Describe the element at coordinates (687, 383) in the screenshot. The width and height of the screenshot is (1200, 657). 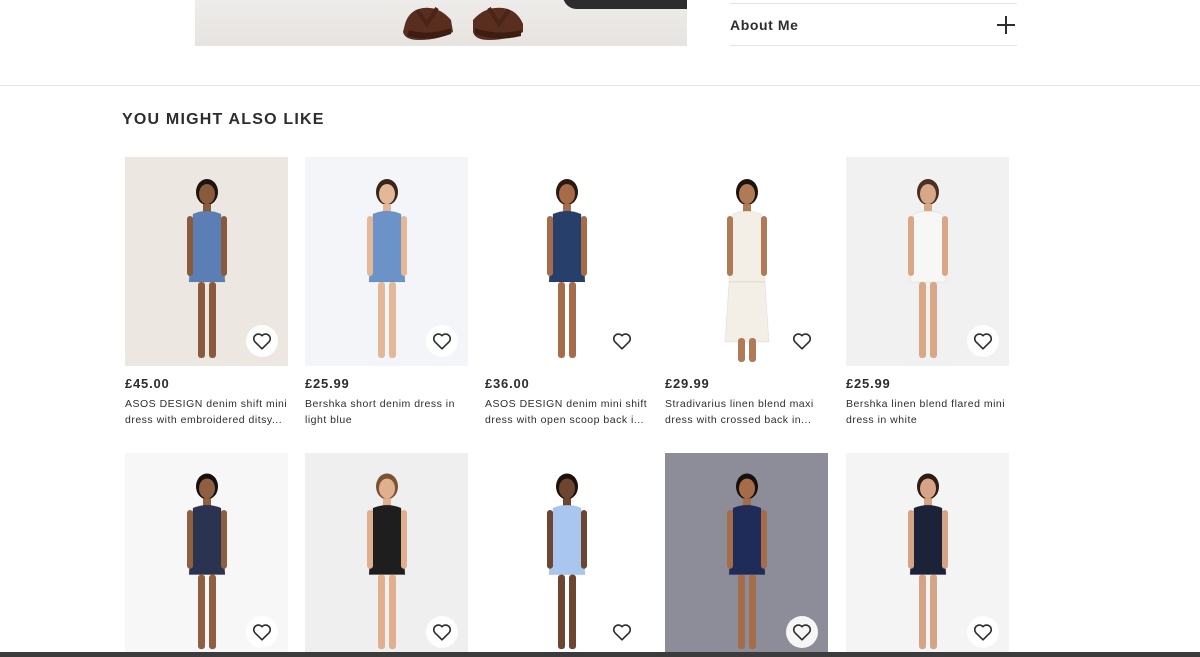
I see `product-price: £29.99` at that location.